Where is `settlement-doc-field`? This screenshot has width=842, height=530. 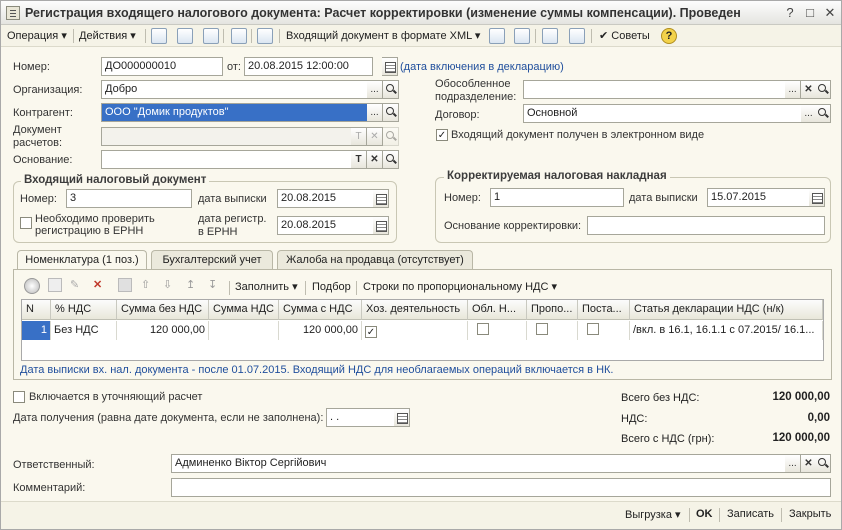
settlement-doc-field is located at coordinates (226, 136).